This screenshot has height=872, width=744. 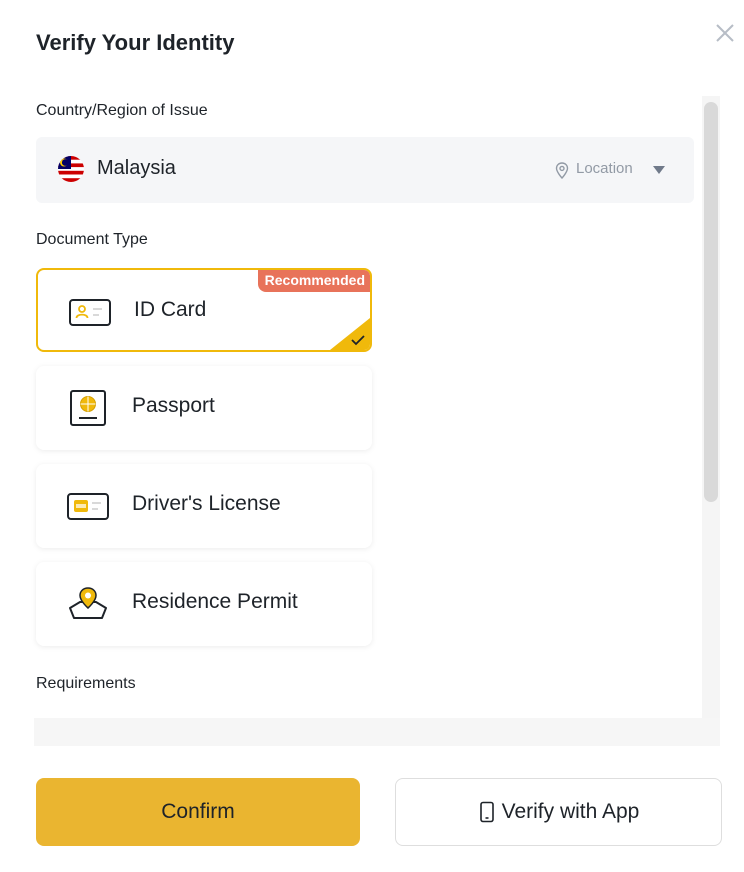 I want to click on document-option-id-card: ID Card Recommended, so click(x=204, y=310).